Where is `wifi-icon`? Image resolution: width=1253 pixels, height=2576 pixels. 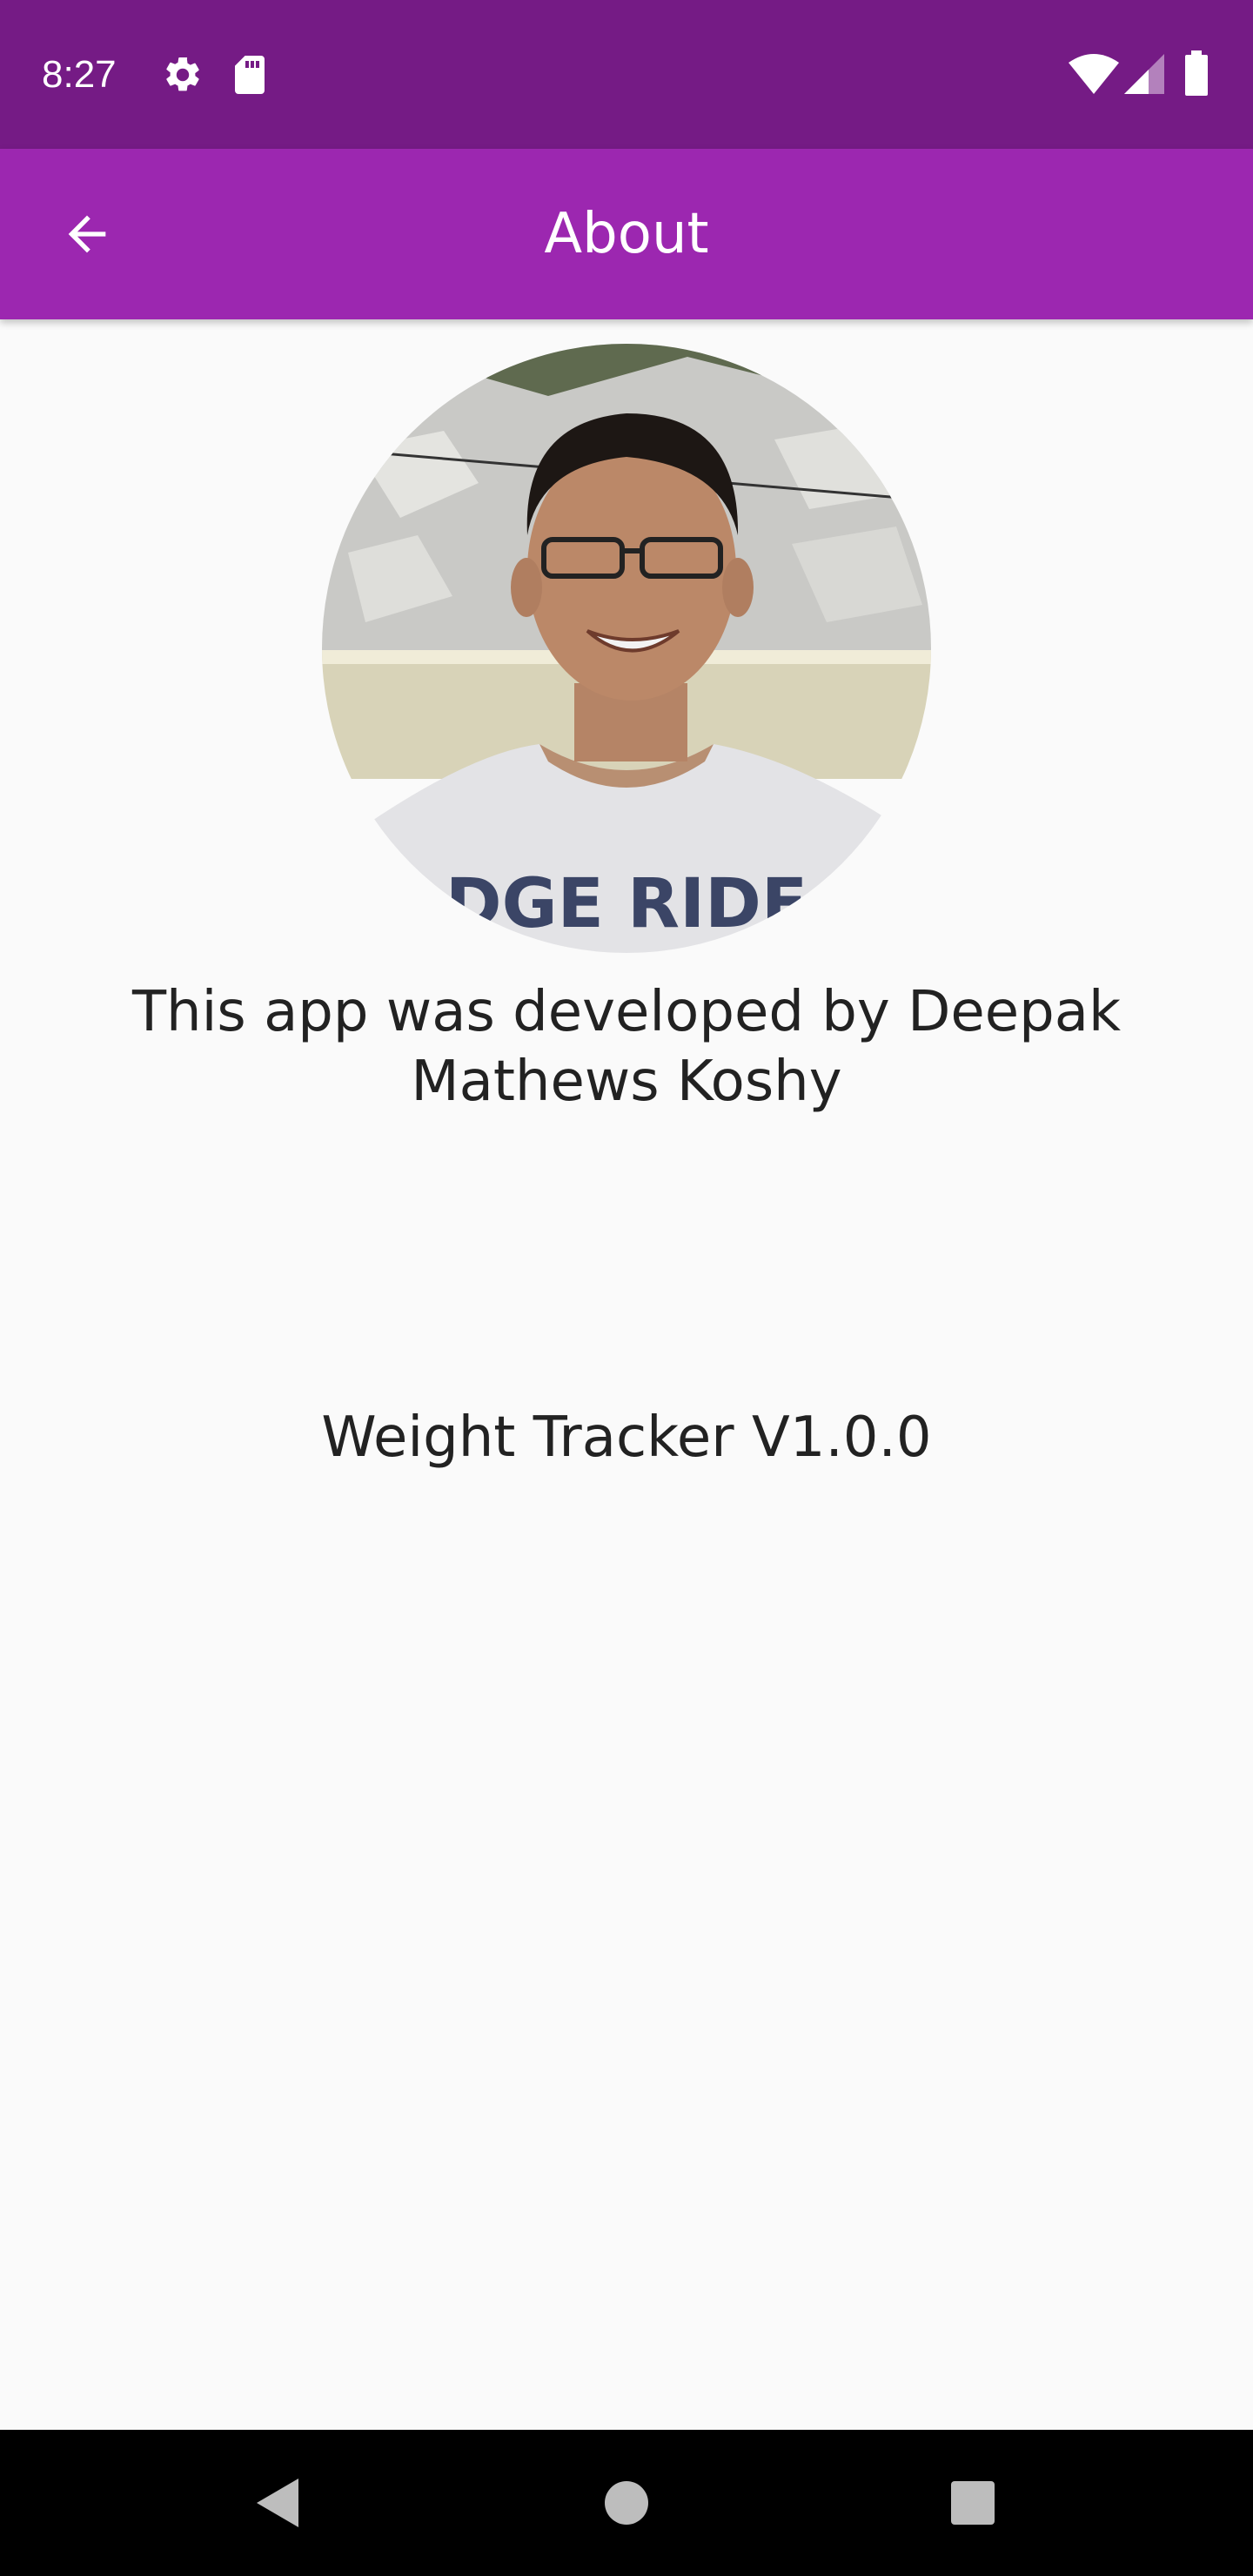
wifi-icon is located at coordinates (1094, 74).